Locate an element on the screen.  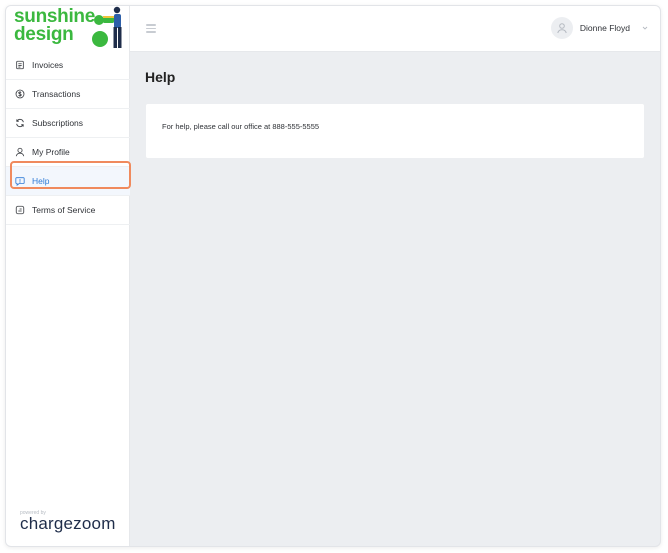
top-bar: Dionne Floyd is located at coordinates (395, 29).